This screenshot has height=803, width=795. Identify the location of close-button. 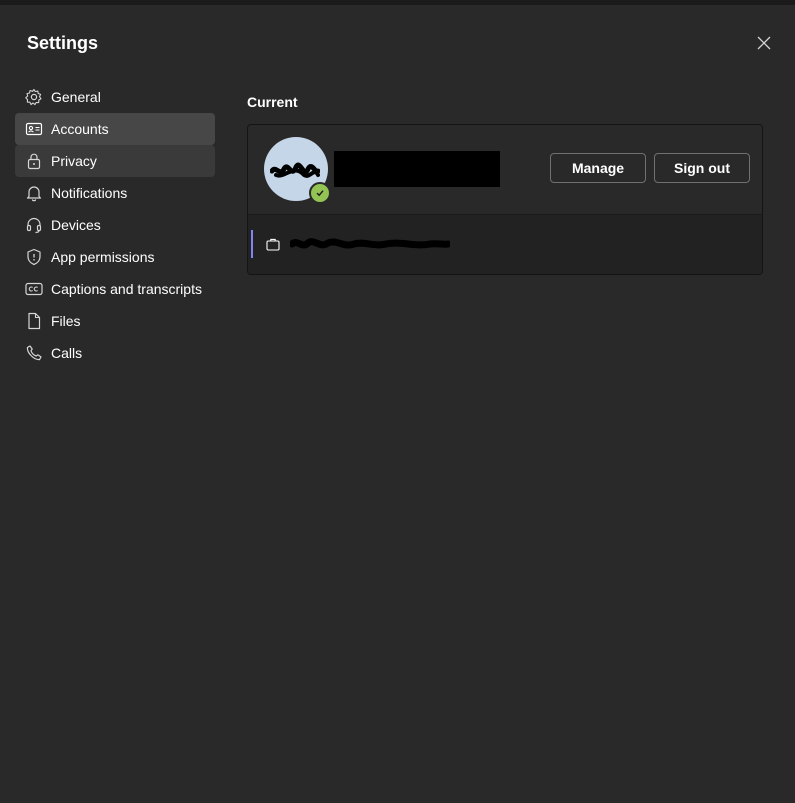
(764, 43).